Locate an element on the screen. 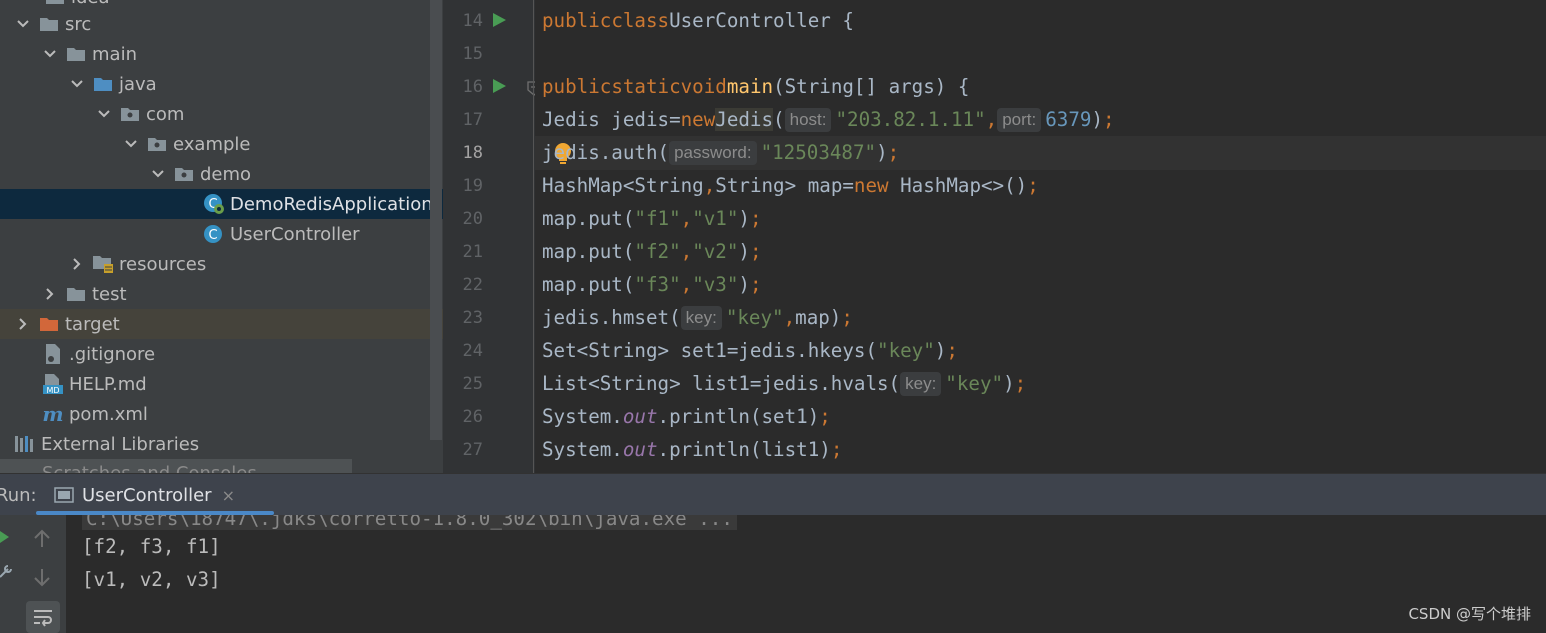 The height and width of the screenshot is (633, 1546). code-line-24: Set<String> set1=jedis.hkeys("key"); is located at coordinates (750, 350).